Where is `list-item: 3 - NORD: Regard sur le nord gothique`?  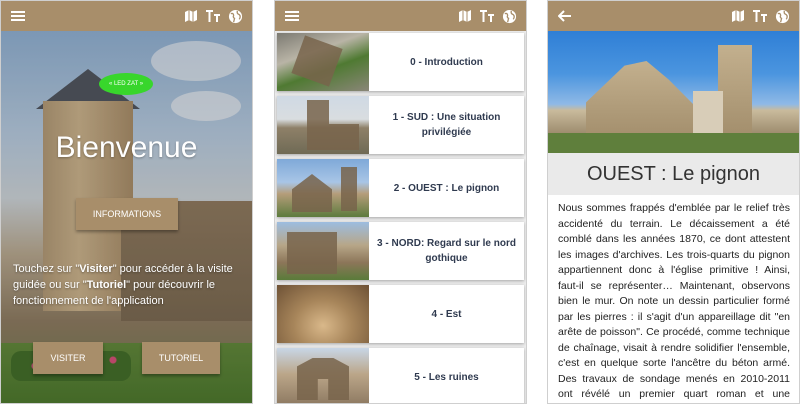 list-item: 3 - NORD: Regard sur le nord gothique is located at coordinates (400, 251).